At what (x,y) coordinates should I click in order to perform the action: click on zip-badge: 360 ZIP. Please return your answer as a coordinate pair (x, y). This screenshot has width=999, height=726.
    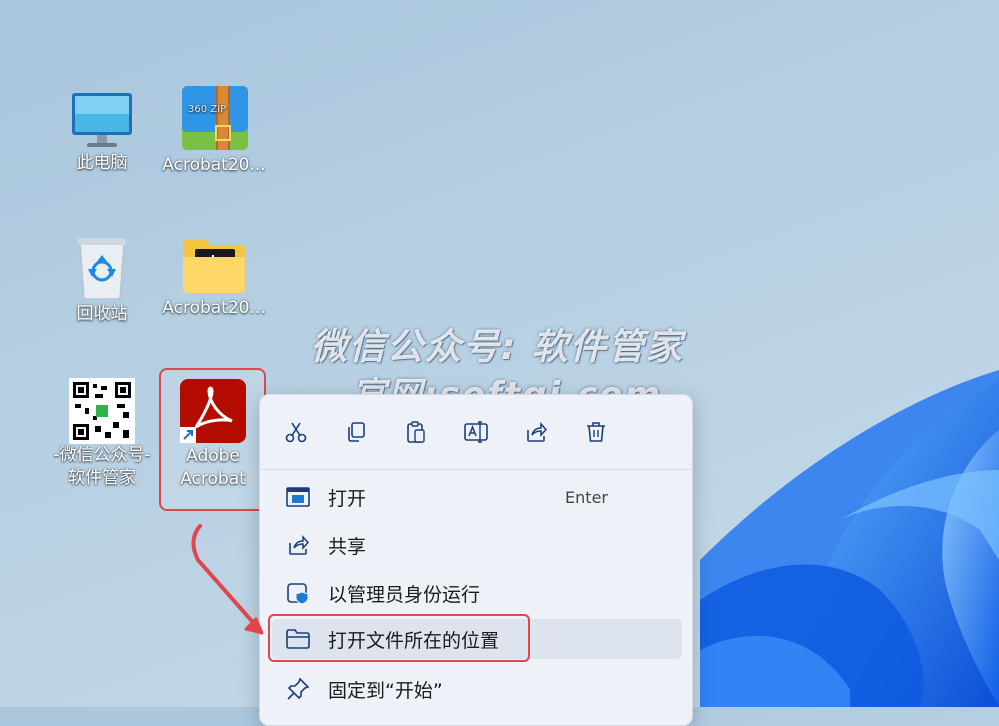
    Looking at the image, I should click on (207, 109).